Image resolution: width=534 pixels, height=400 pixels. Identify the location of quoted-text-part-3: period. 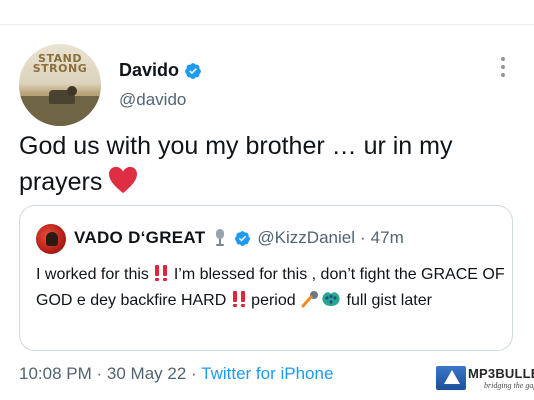
(273, 300).